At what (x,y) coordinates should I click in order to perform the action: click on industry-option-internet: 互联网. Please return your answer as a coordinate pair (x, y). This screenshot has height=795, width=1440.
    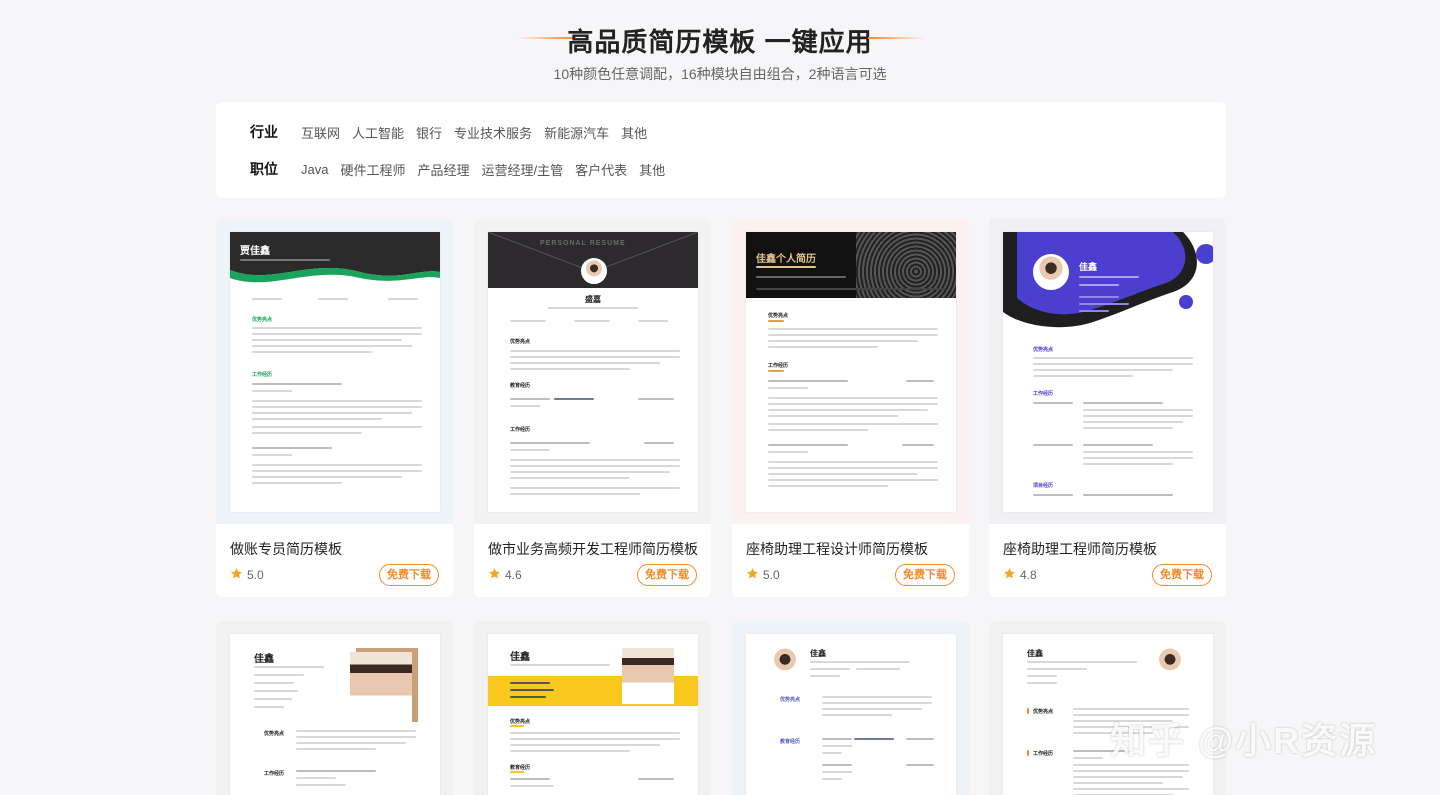
    Looking at the image, I should click on (320, 132).